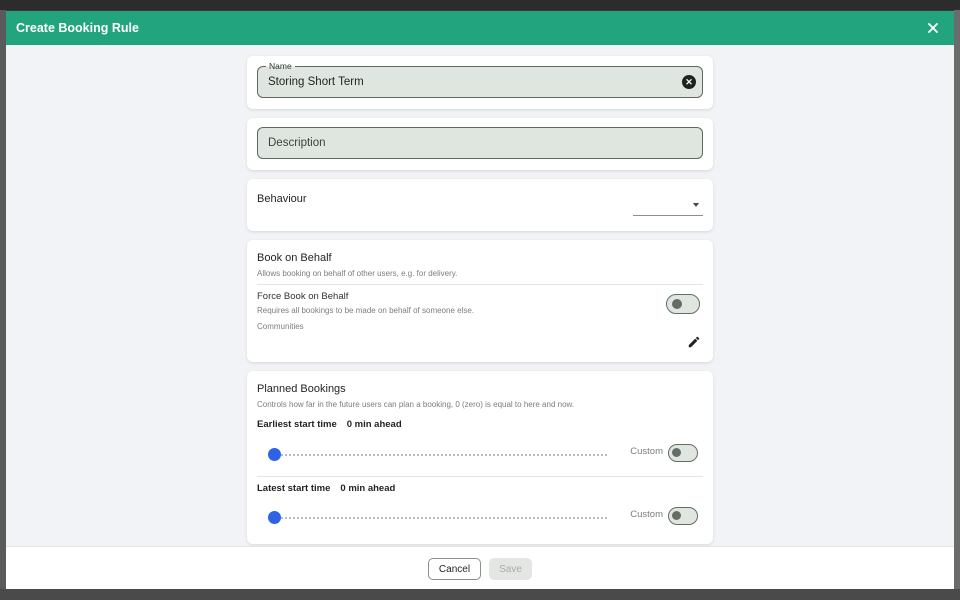 This screenshot has height=600, width=960. Describe the element at coordinates (480, 594) in the screenshot. I see `background-bottom-bar` at that location.